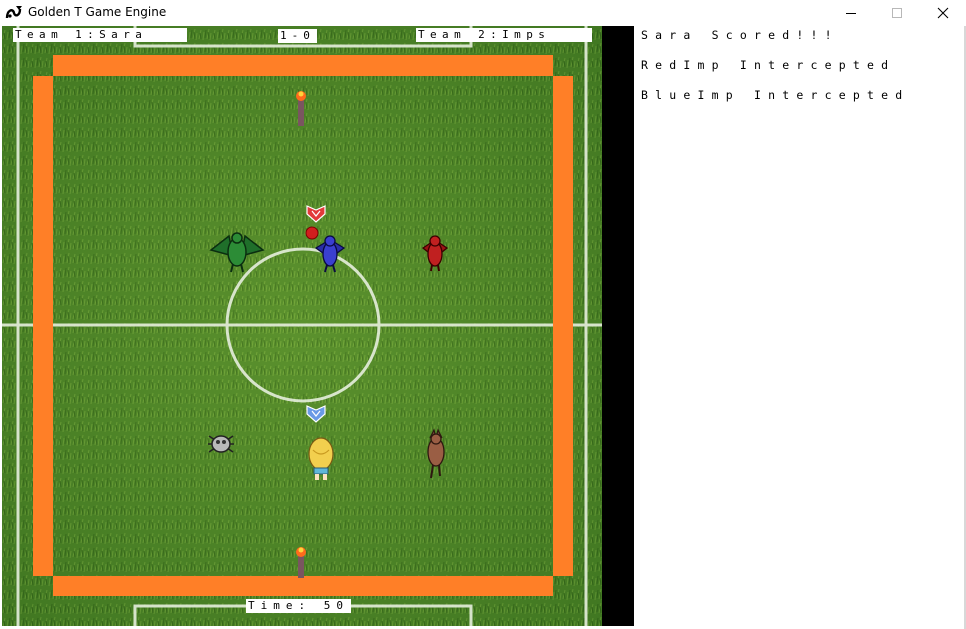 This screenshot has height=629, width=966. What do you see at coordinates (297, 36) in the screenshot?
I see `score-display: 1-0` at bounding box center [297, 36].